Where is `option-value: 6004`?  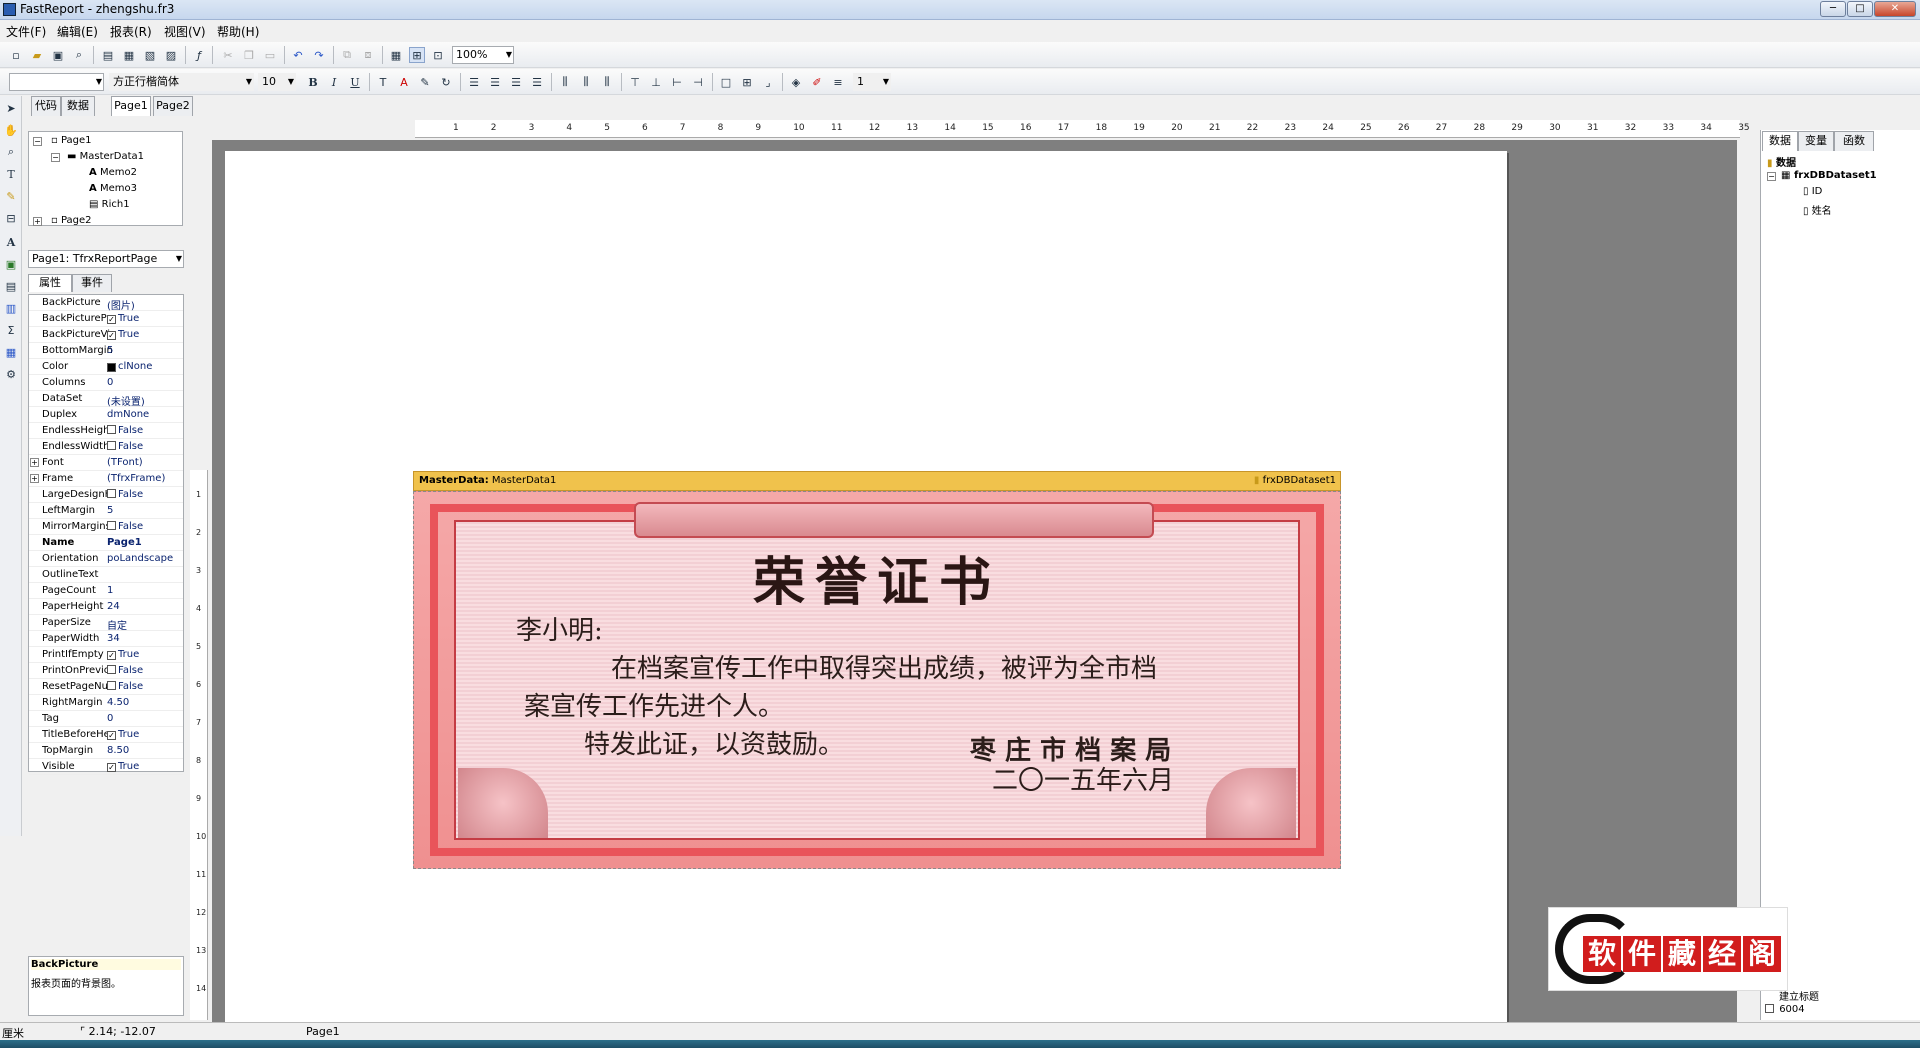
option-value: 6004 is located at coordinates (1785, 1009).